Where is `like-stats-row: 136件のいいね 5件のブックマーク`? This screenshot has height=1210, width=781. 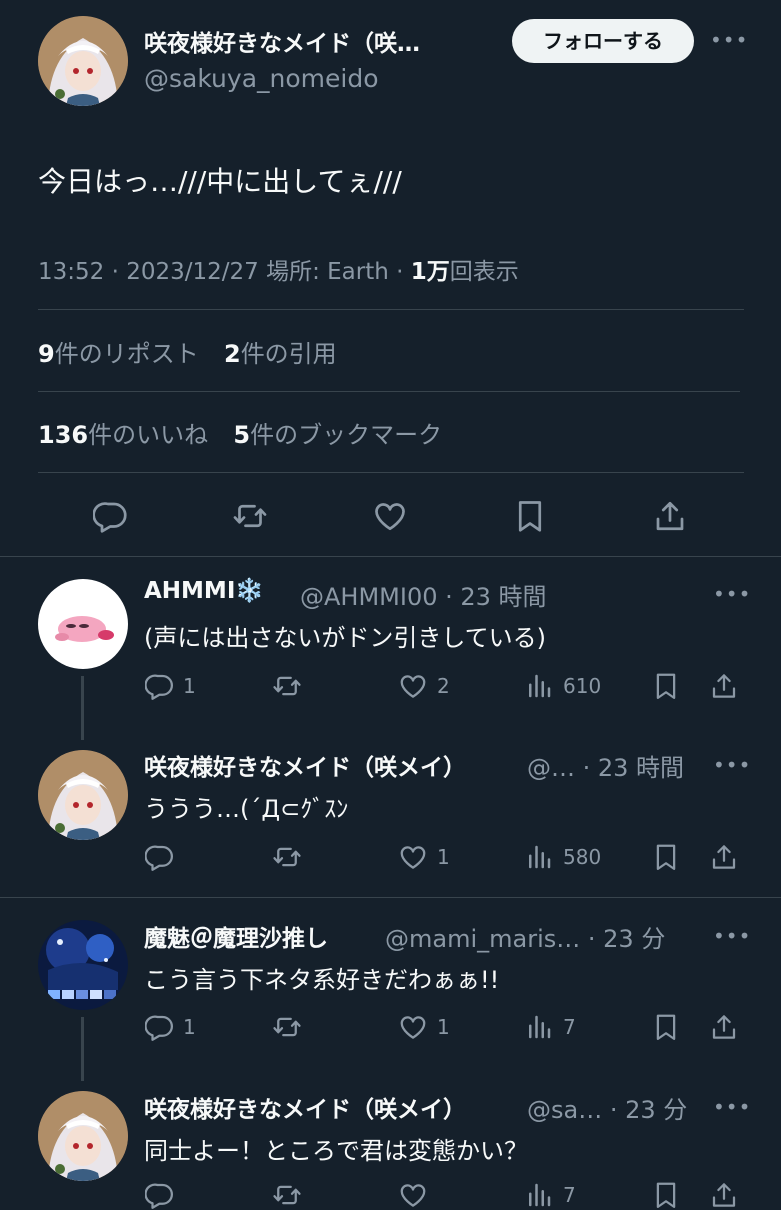
like-stats-row: 136件のいいね 5件のブックマーク is located at coordinates (240, 432).